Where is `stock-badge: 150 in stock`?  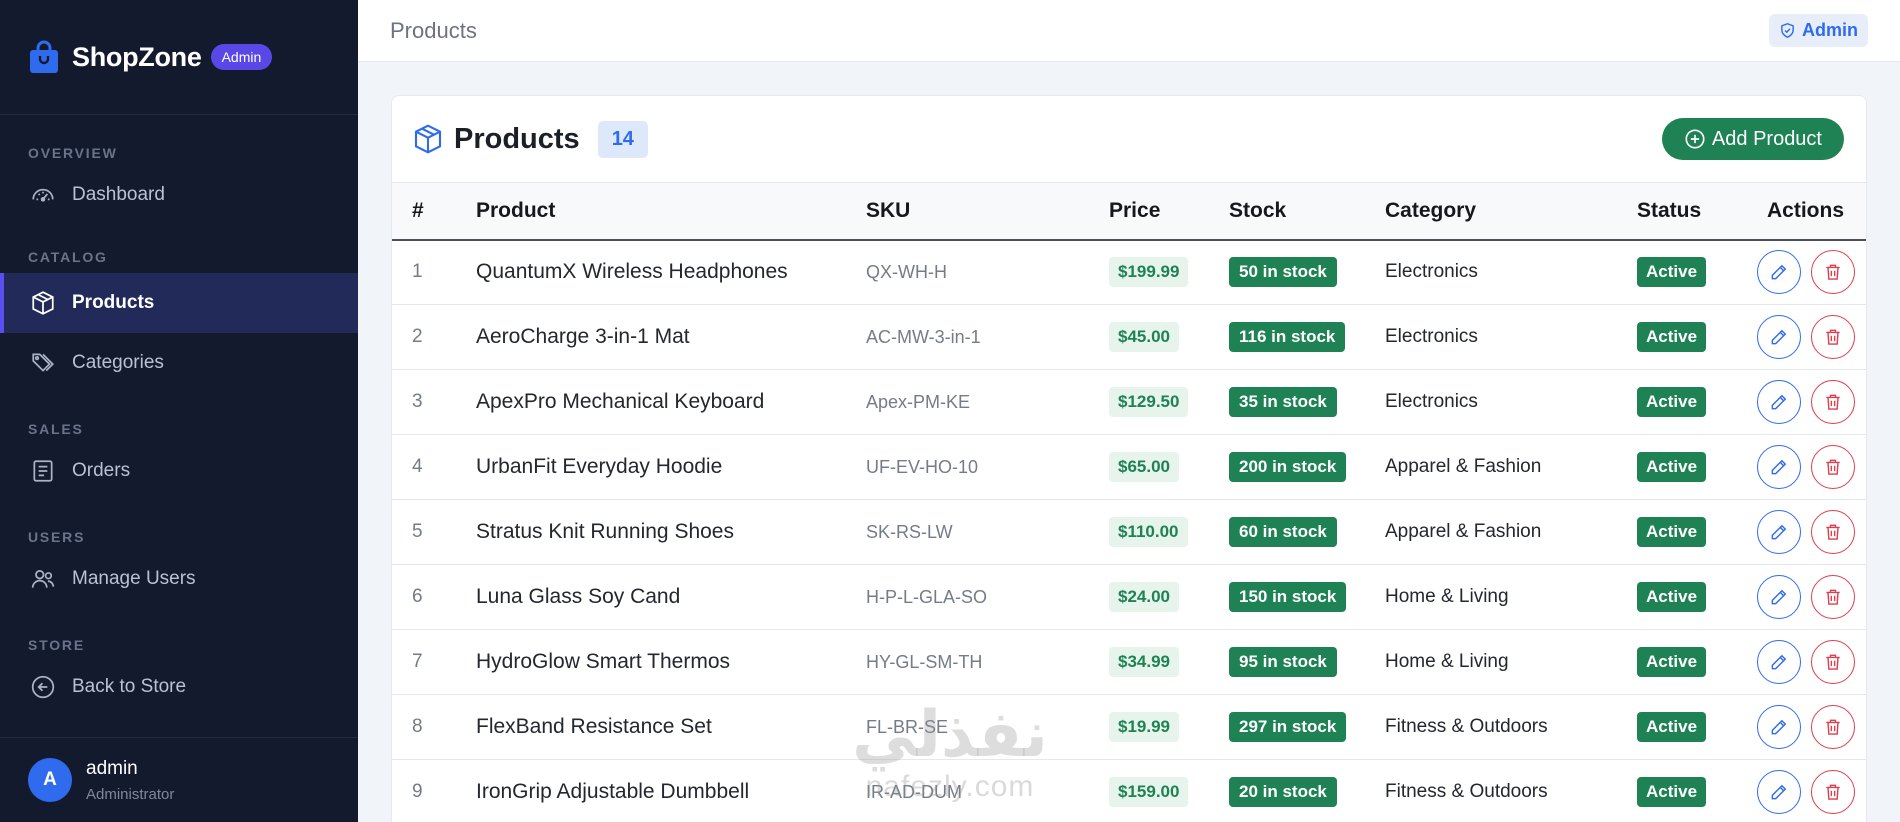 stock-badge: 150 in stock is located at coordinates (1288, 597).